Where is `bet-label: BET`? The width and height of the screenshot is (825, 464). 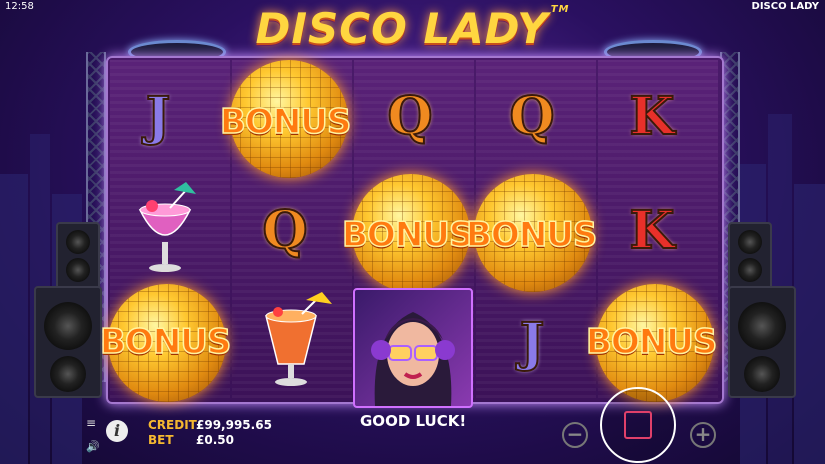
bet-label: BET is located at coordinates (161, 440).